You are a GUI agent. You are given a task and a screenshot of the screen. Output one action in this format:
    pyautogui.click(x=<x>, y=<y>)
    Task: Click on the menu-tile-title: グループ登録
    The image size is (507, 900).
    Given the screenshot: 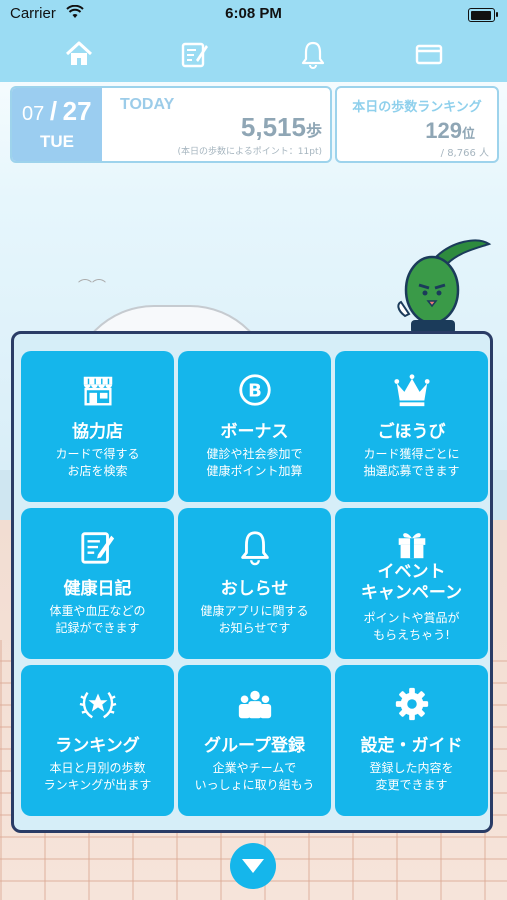 What is the action you would take?
    pyautogui.click(x=254, y=746)
    